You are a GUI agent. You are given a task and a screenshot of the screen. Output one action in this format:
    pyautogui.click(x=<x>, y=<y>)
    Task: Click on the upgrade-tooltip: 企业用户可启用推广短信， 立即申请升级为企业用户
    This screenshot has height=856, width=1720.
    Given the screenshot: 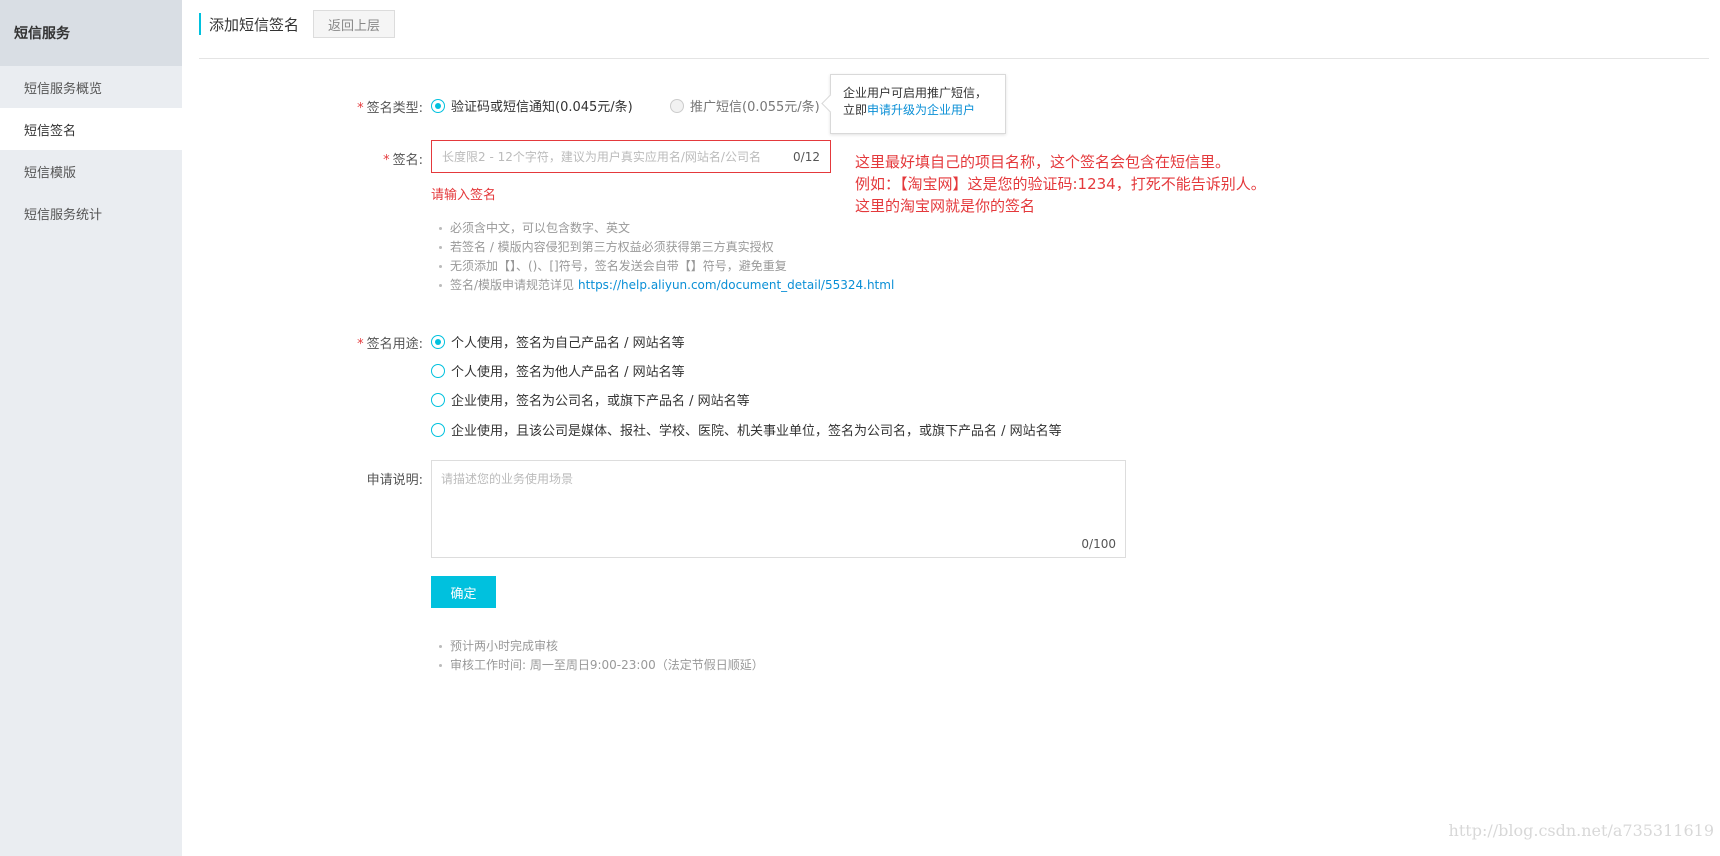 What is the action you would take?
    pyautogui.click(x=918, y=104)
    